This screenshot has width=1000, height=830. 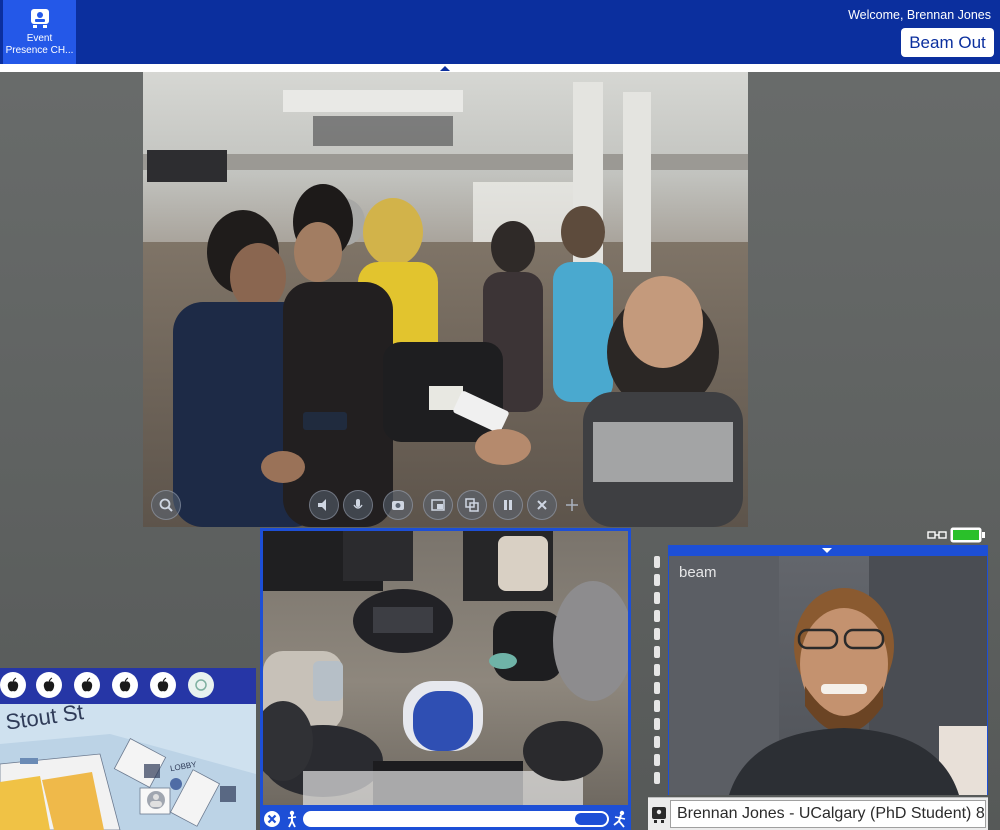 What do you see at coordinates (947, 42) in the screenshot?
I see `beam-out-button: Beam Out` at bounding box center [947, 42].